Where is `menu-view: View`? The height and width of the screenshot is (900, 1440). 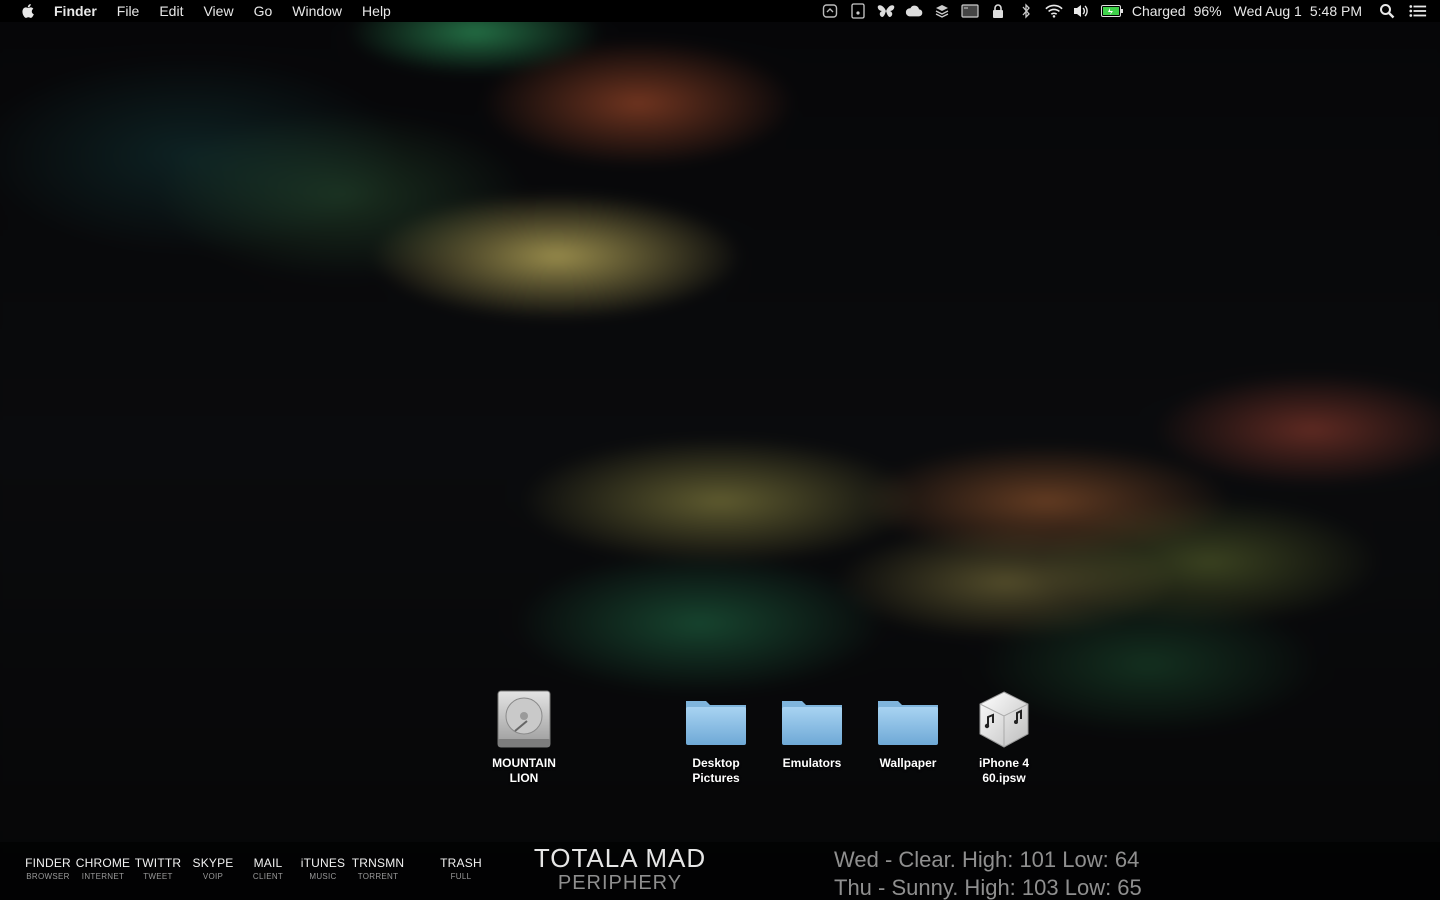
menu-view: View is located at coordinates (218, 11).